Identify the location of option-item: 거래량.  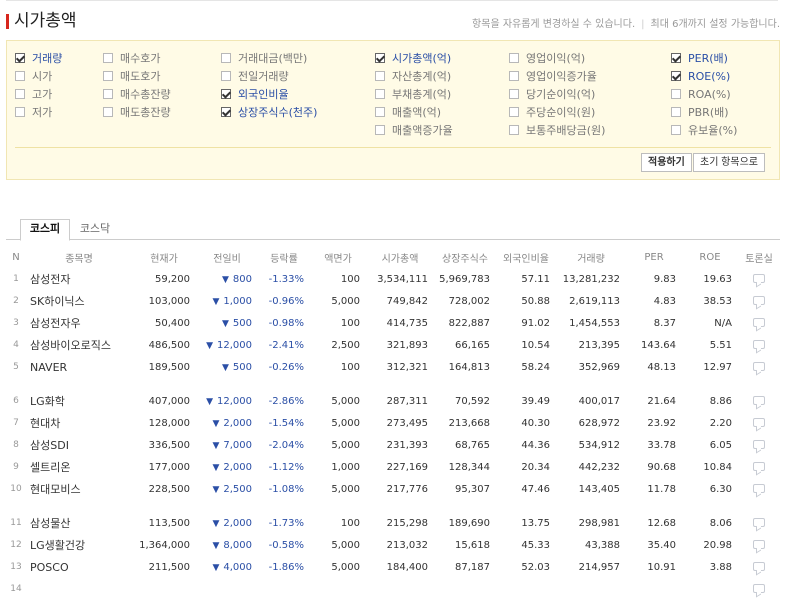
(38, 58).